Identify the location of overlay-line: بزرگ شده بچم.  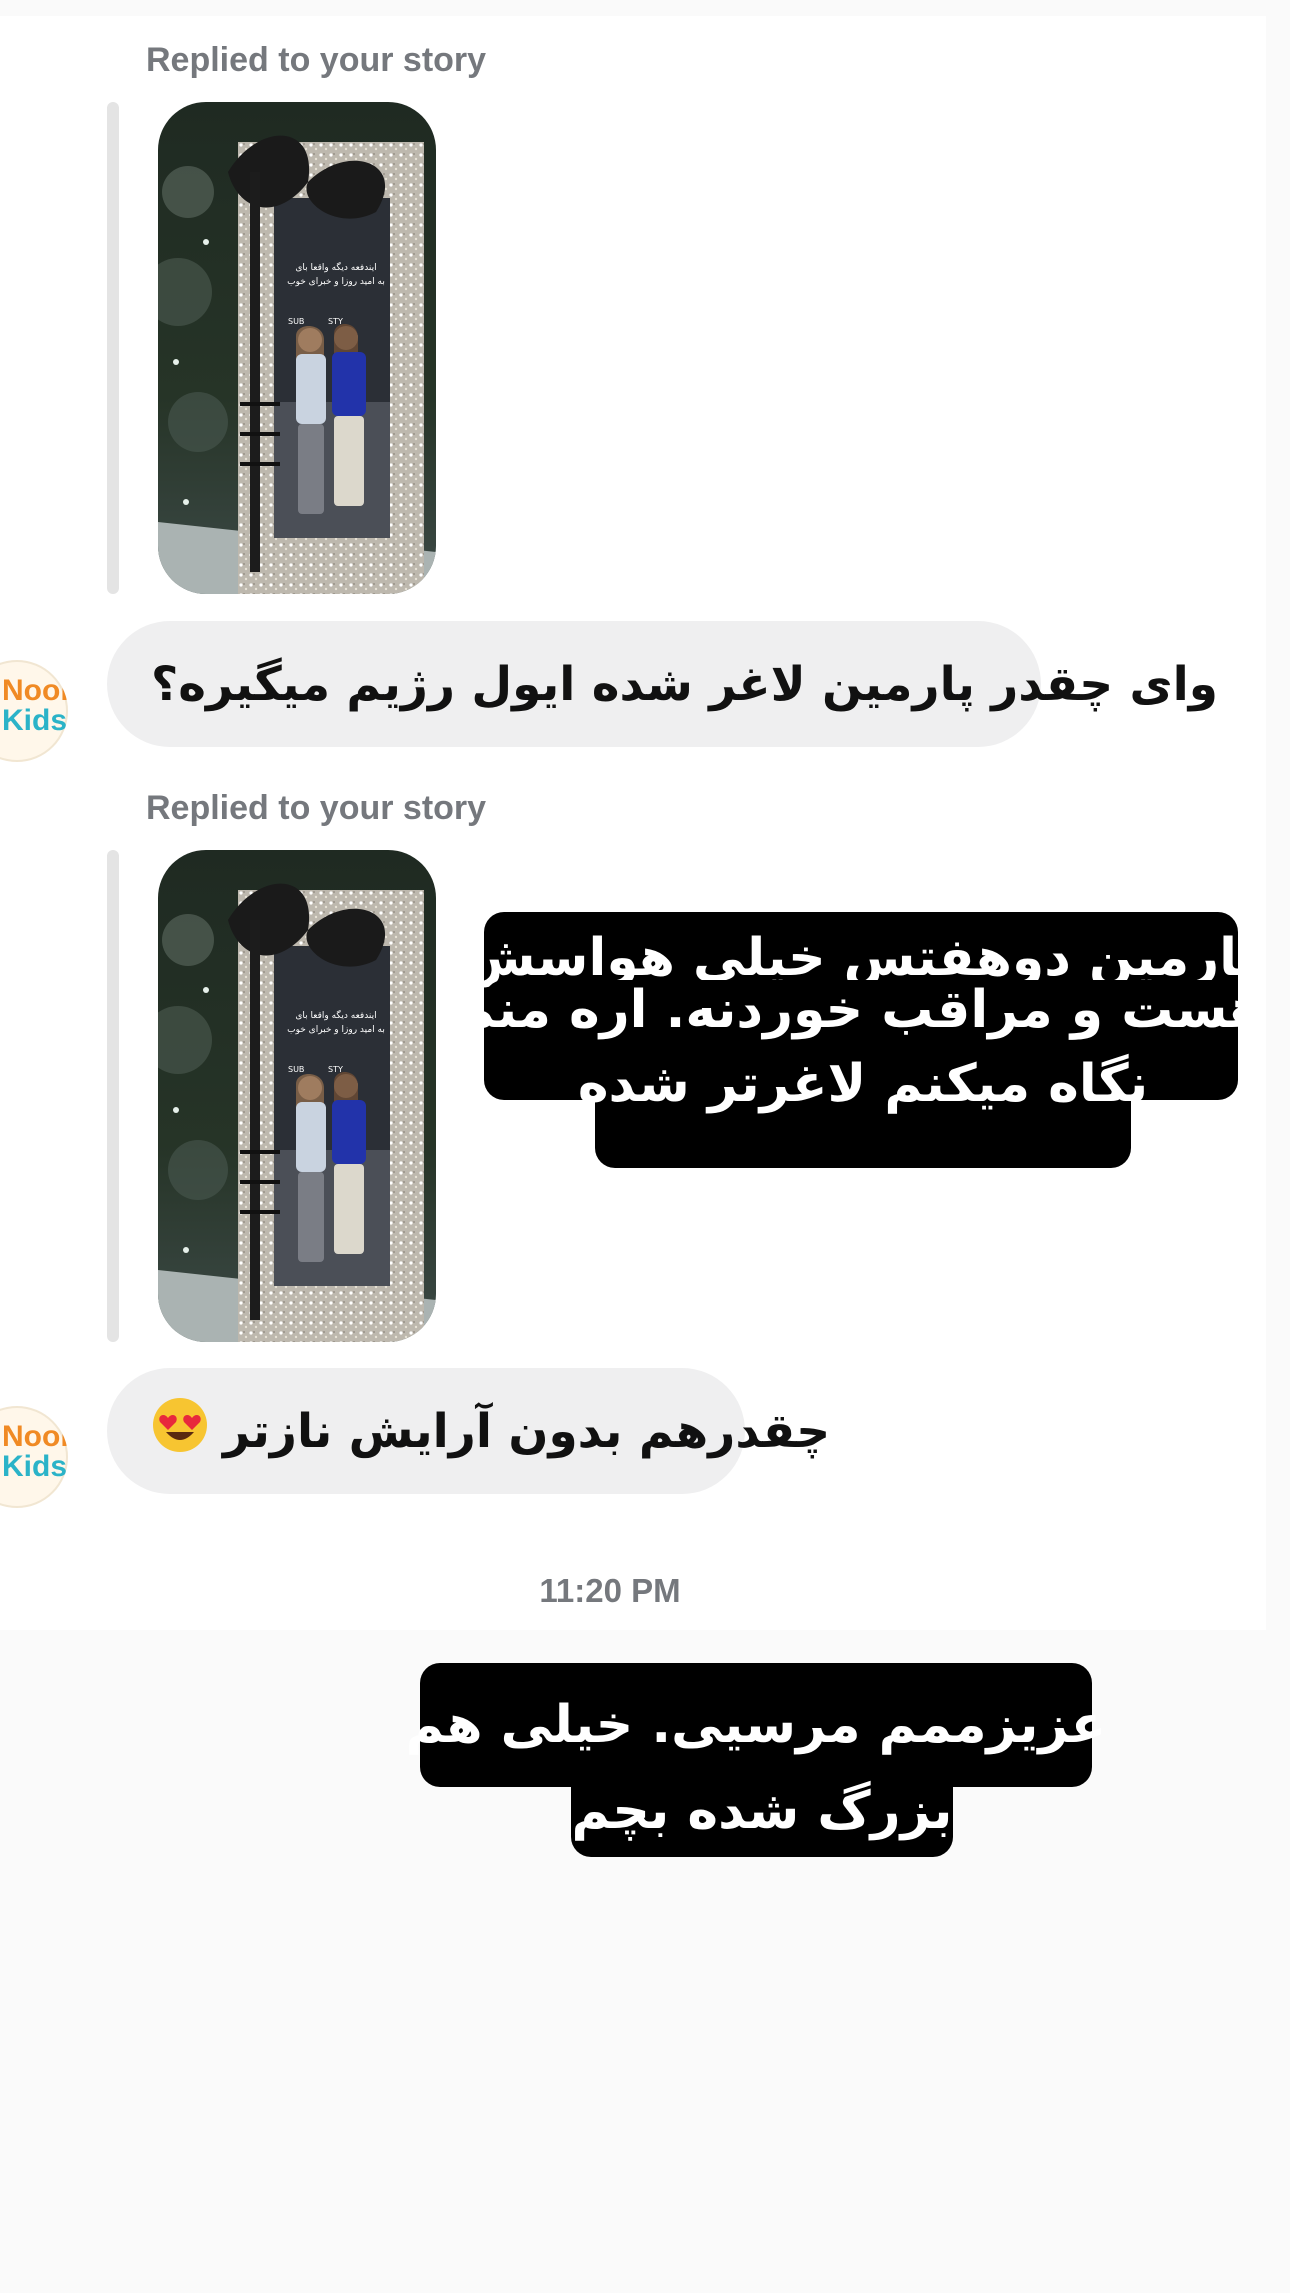
(762, 1811).